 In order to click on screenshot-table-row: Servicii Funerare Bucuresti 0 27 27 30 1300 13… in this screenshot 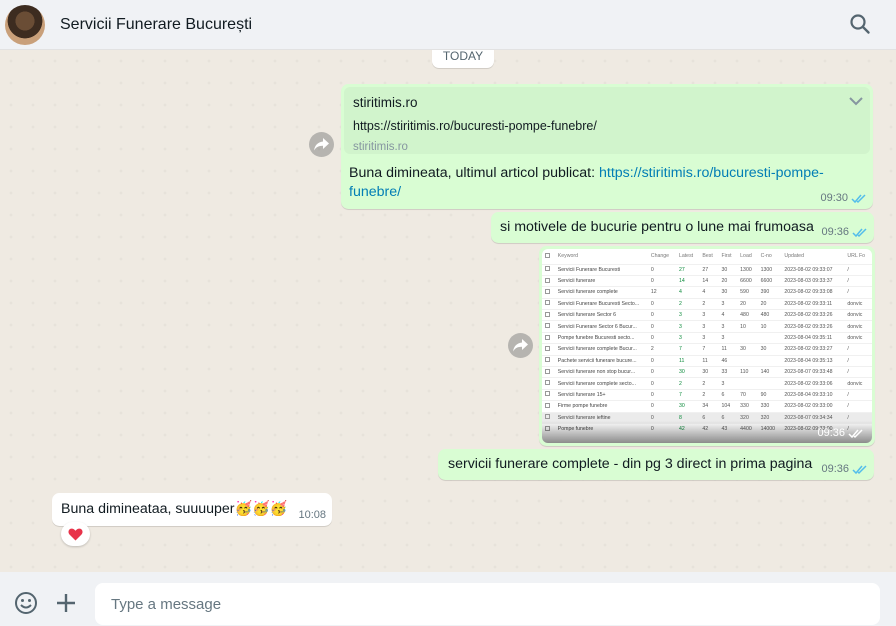, I will do `click(707, 269)`.